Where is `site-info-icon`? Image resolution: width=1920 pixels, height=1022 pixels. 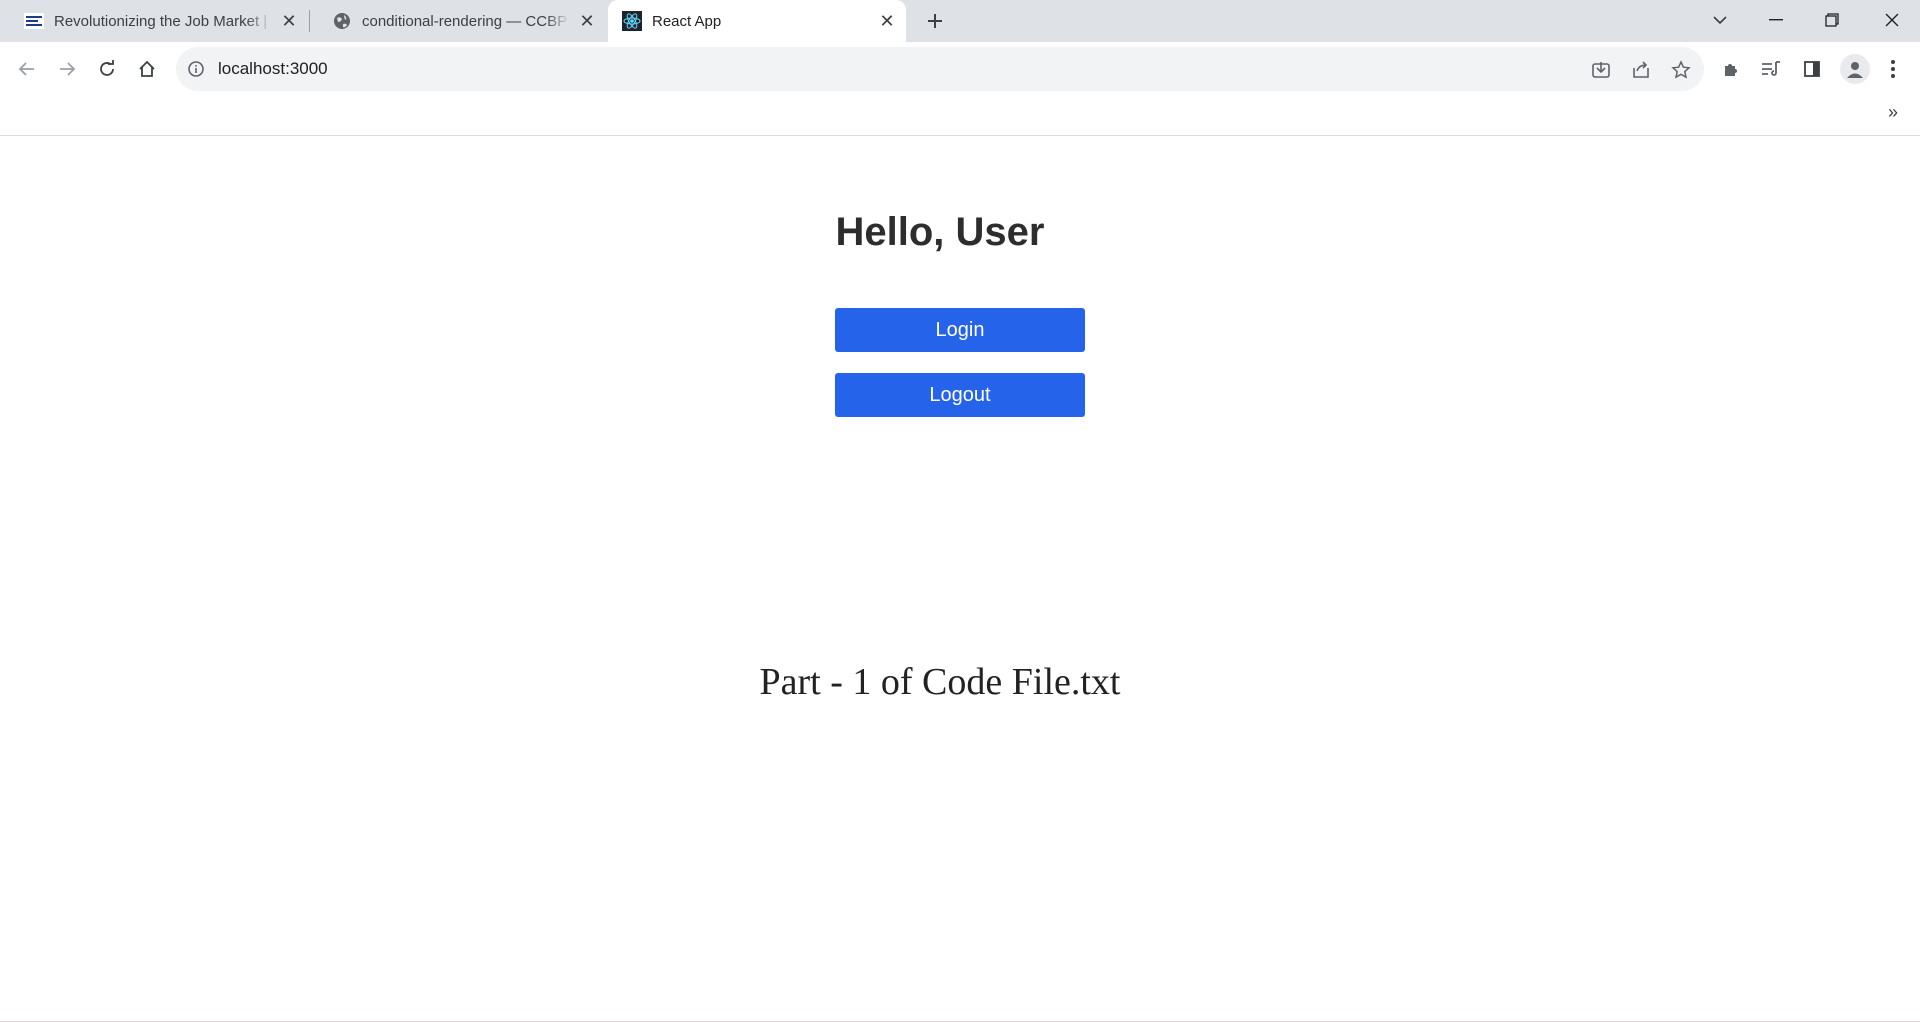 site-info-icon is located at coordinates (196, 69).